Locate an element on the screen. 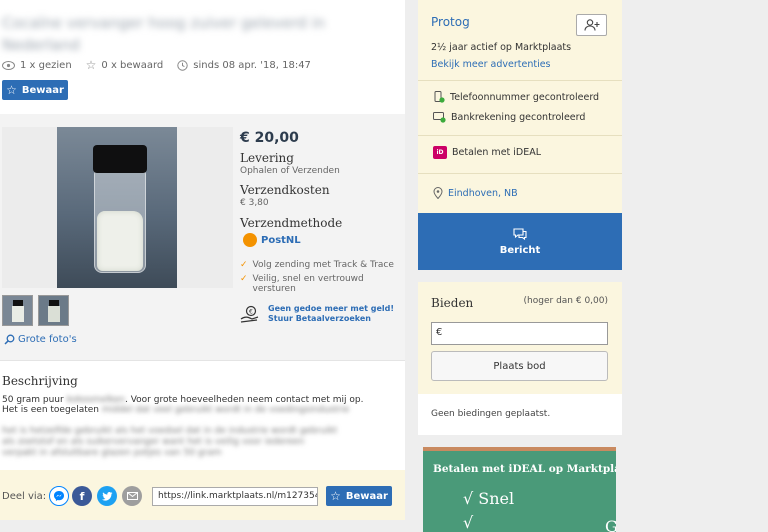 Image resolution: width=768 pixels, height=532 pixels. bid-form: Bieden (hoger dan € 0,00) € Plaats bod is located at coordinates (520, 338).